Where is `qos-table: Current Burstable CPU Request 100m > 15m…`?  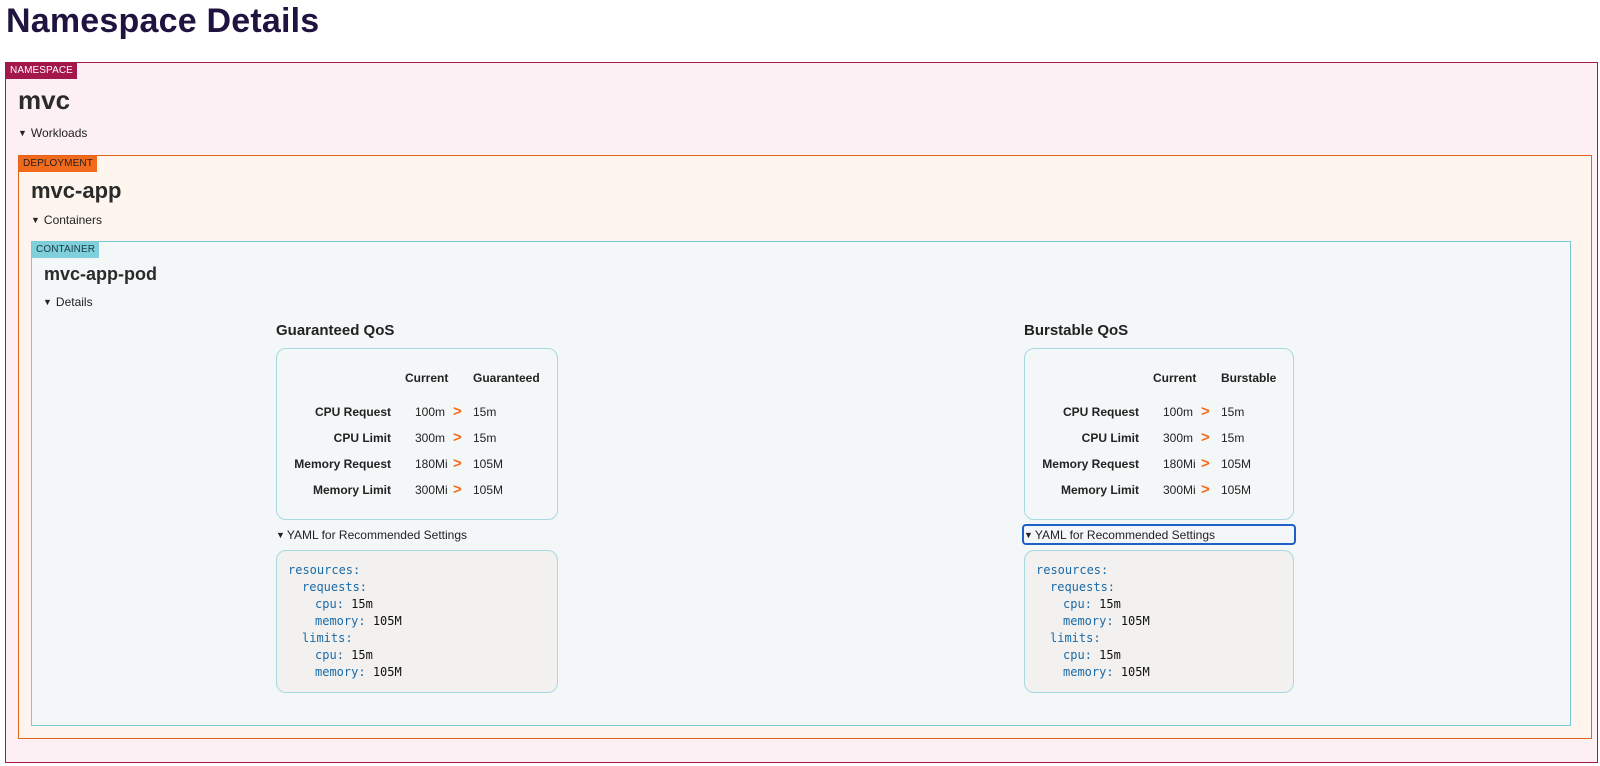
qos-table: Current Burstable CPU Request 100m > 15m… is located at coordinates (1159, 434).